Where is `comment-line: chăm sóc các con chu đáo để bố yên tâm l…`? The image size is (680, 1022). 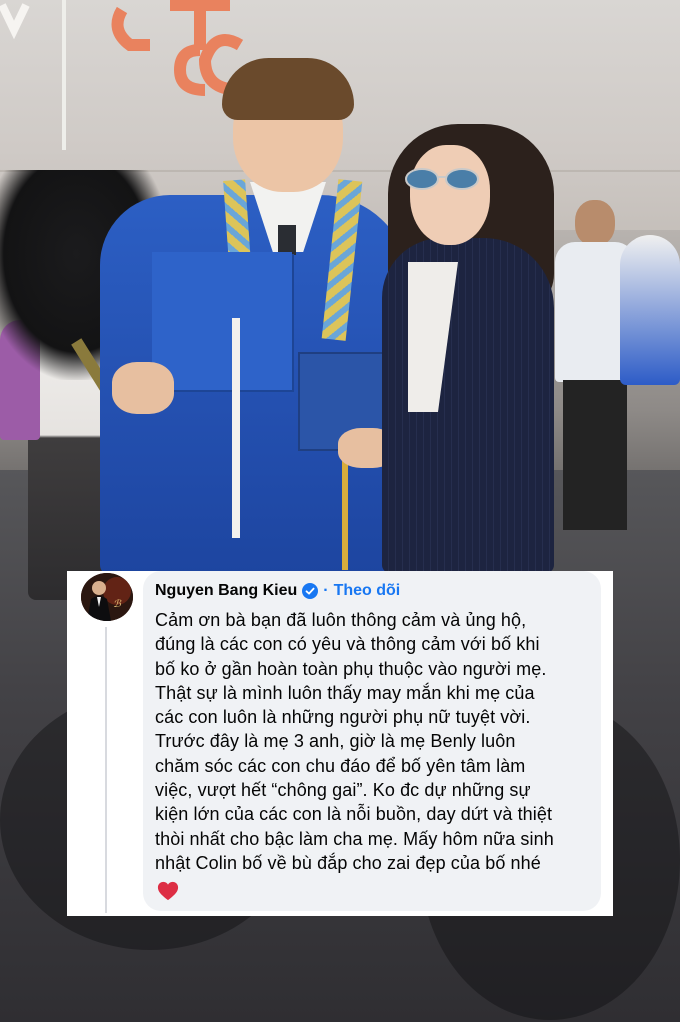
comment-line: chăm sóc các con chu đáo để bố yên tâm l… is located at coordinates (340, 765).